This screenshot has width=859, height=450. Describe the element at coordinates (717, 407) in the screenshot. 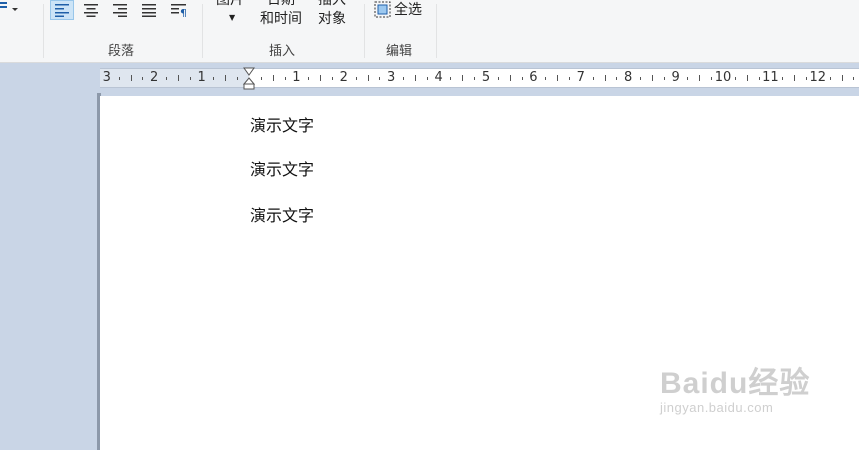

I see `watermark-url: jingyan.baidu.com` at that location.